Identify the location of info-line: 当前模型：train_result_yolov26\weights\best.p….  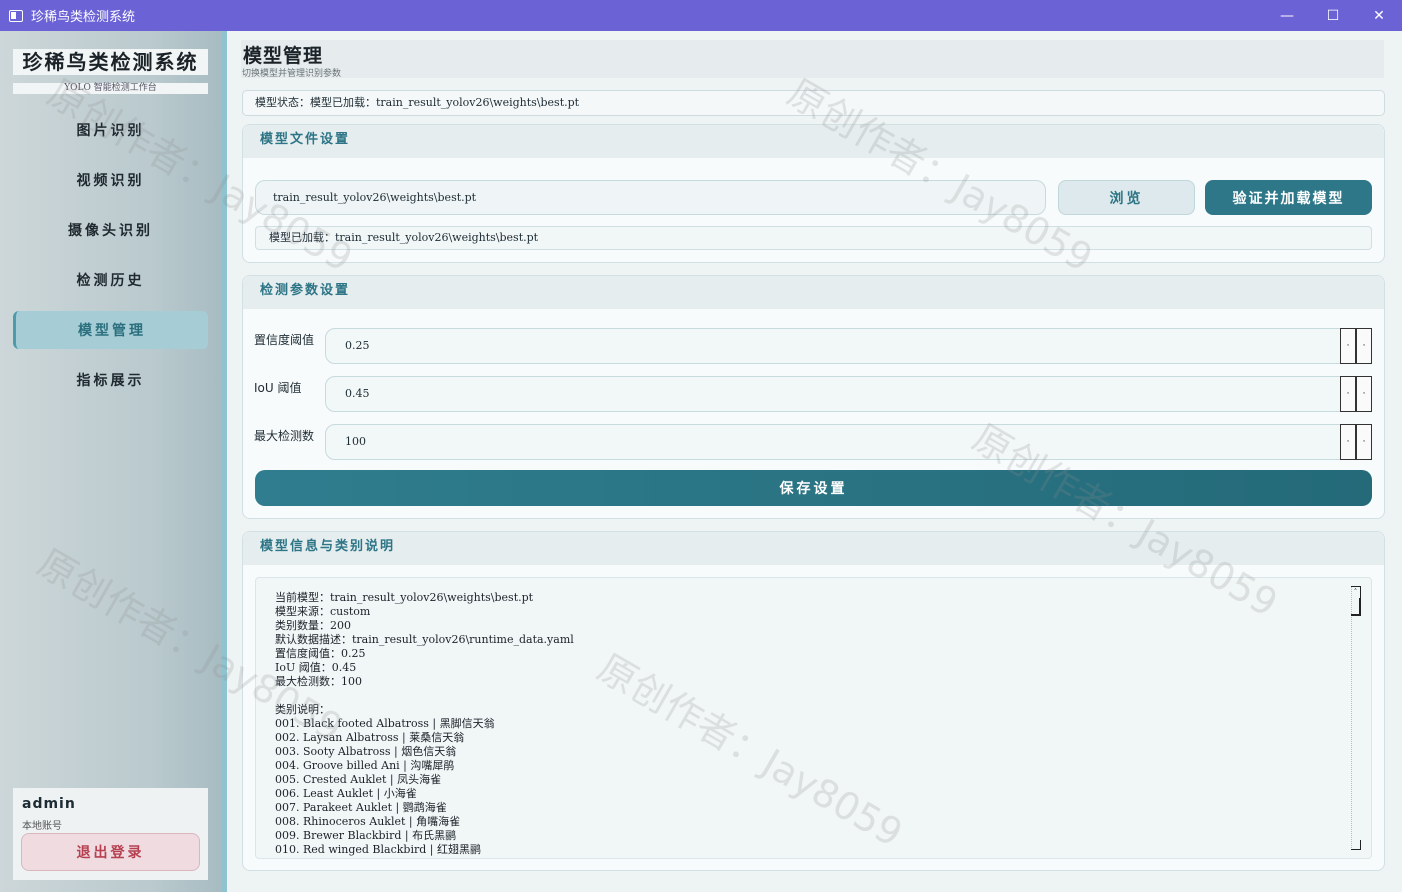
(404, 597).